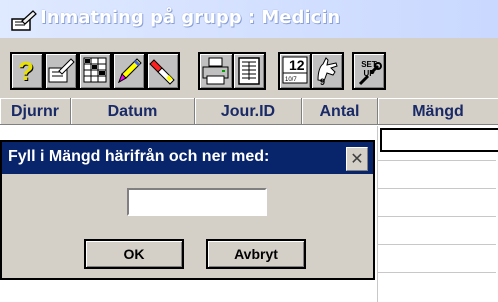 The height and width of the screenshot is (302, 498). I want to click on edit-button, so click(61, 71).